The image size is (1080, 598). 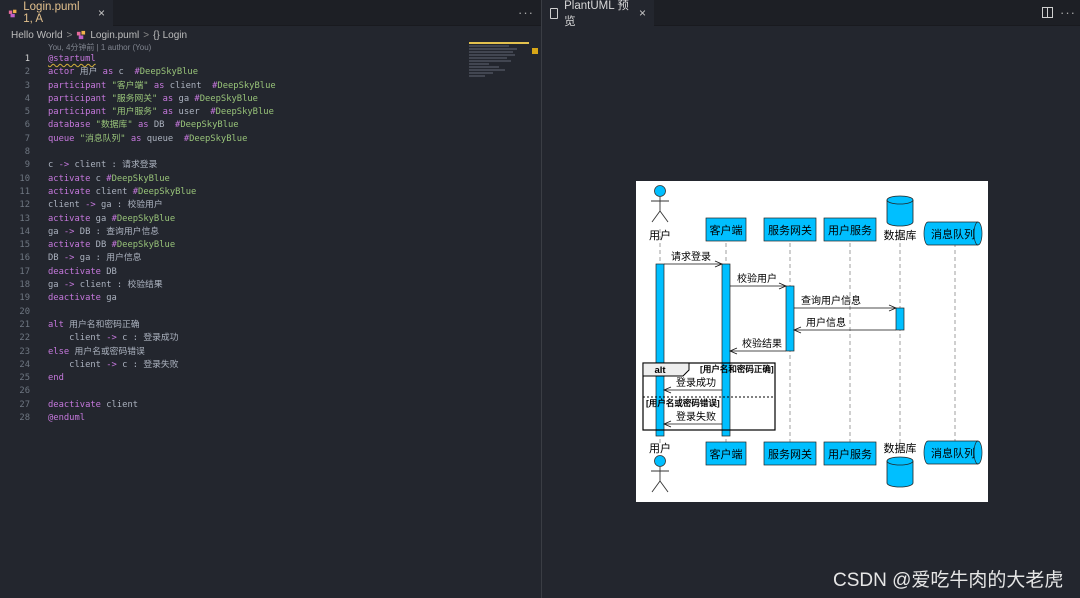 I want to click on tab-login-puml: Login.puml 1, A ×, so click(x=56, y=13).